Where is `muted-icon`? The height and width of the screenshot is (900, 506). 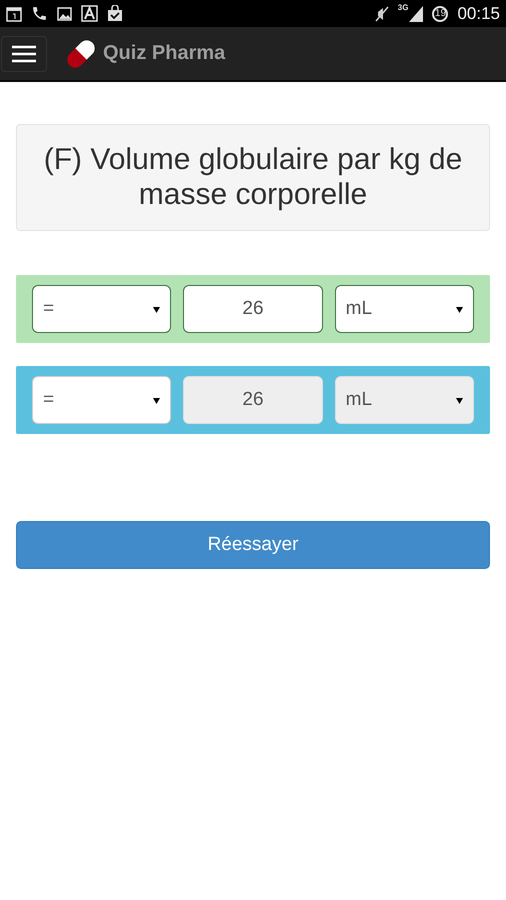
muted-icon is located at coordinates (381, 14).